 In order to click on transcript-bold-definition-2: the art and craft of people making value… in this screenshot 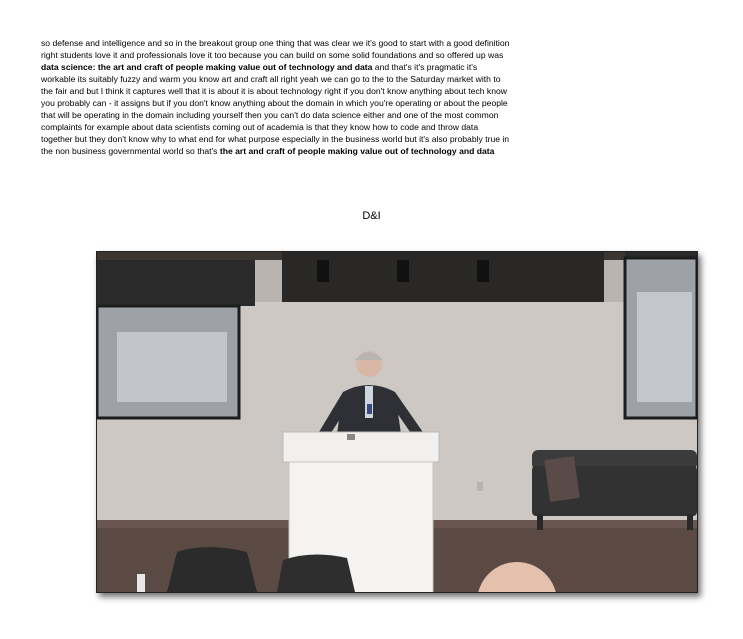, I will do `click(357, 151)`.